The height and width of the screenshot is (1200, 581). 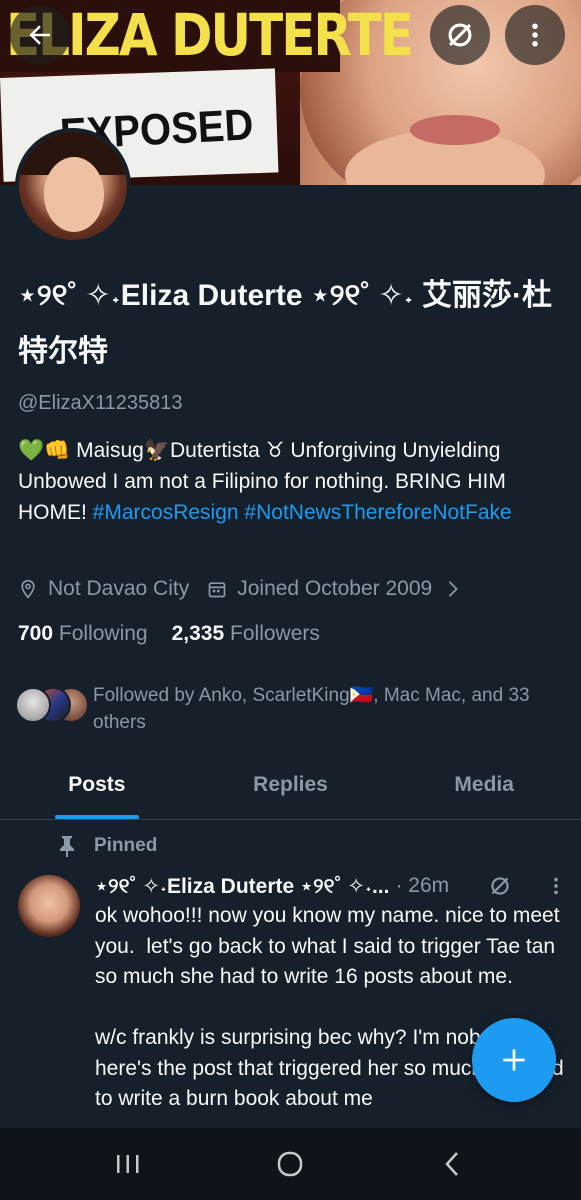 I want to click on compose-button, so click(x=514, y=1060).